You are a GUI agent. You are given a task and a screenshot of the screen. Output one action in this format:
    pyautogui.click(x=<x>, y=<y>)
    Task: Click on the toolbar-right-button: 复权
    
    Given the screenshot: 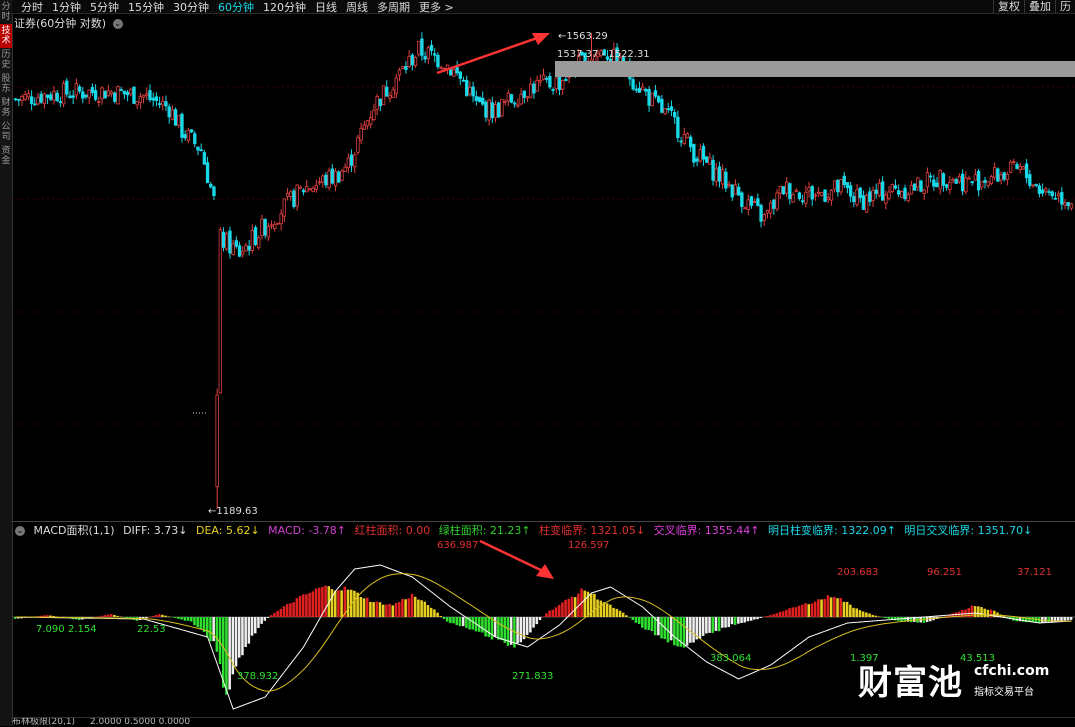 What is the action you would take?
    pyautogui.click(x=1008, y=6)
    